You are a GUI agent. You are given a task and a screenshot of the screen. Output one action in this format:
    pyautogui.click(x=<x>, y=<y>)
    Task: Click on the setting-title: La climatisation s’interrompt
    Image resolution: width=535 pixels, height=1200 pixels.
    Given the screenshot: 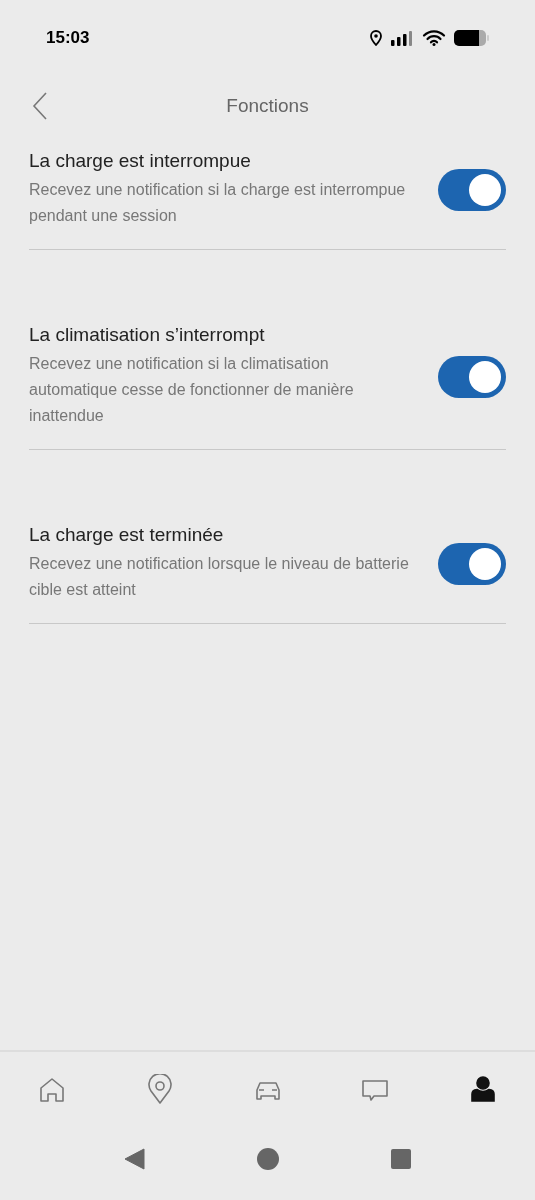 What is the action you would take?
    pyautogui.click(x=147, y=335)
    